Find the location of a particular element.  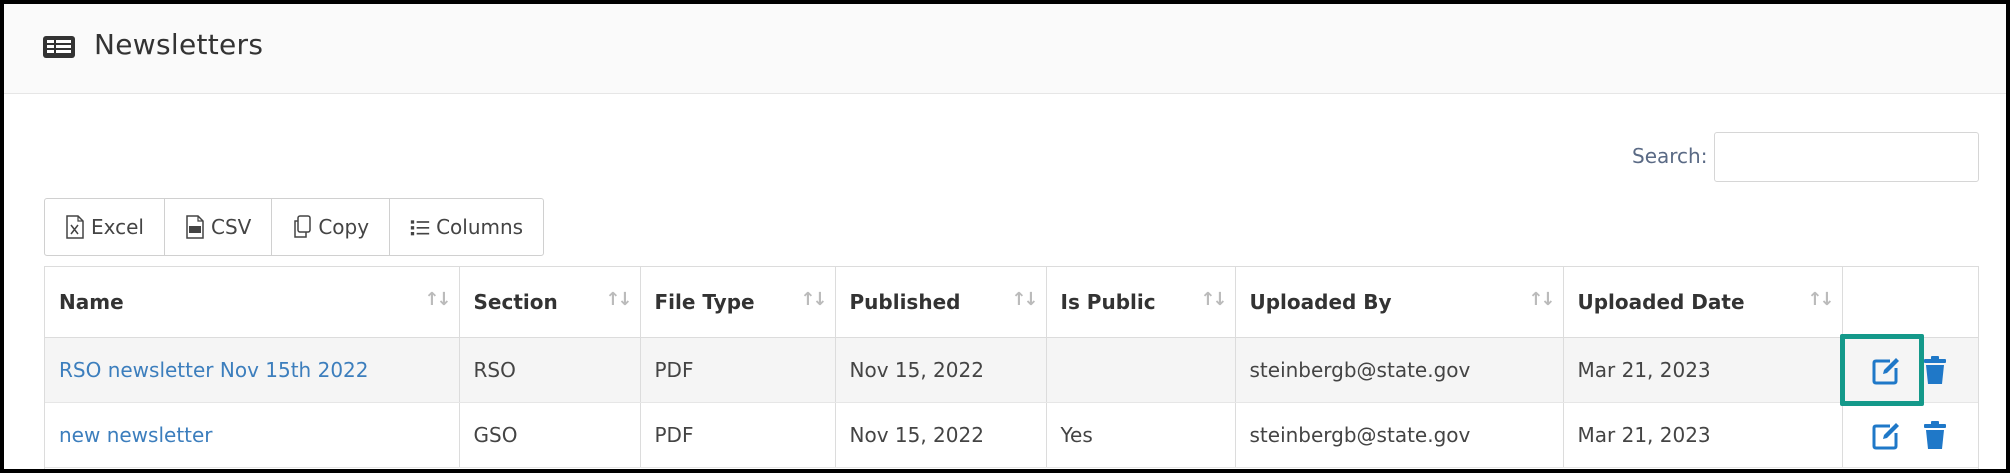

column-header-uploaded-by: Uploaded By ↑↓ is located at coordinates (1399, 302).